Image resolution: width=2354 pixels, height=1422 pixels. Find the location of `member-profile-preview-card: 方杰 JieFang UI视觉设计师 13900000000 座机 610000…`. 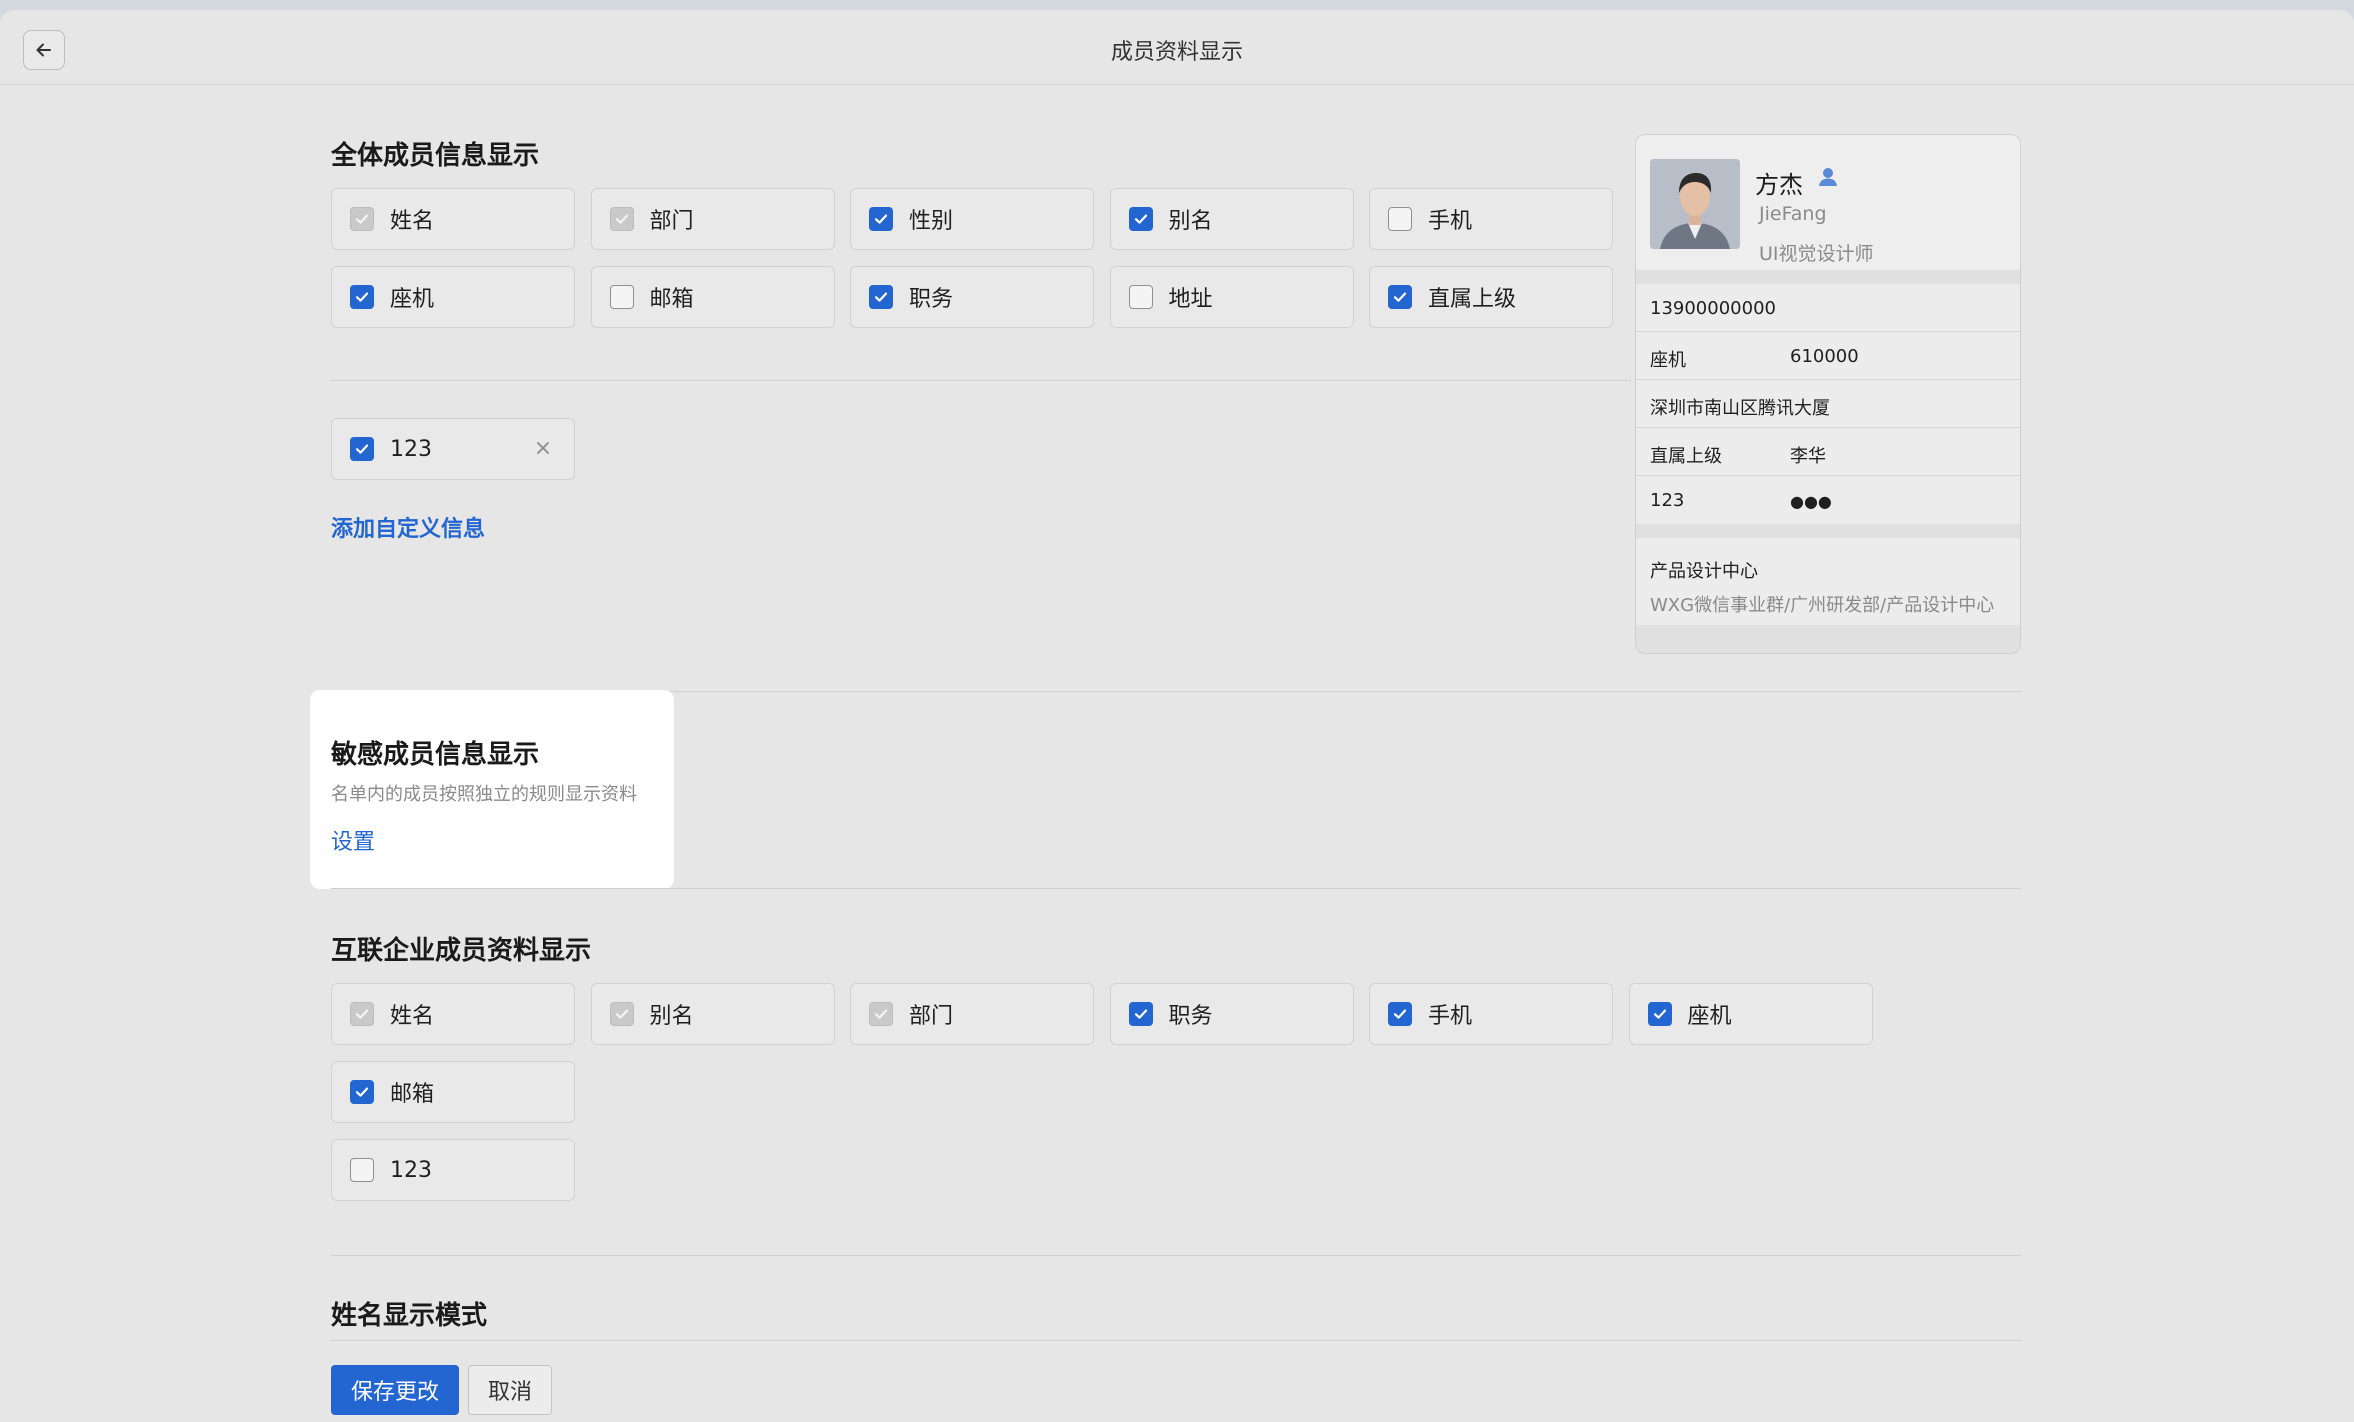

member-profile-preview-card: 方杰 JieFang UI视觉设计师 13900000000 座机 610000… is located at coordinates (1828, 394).